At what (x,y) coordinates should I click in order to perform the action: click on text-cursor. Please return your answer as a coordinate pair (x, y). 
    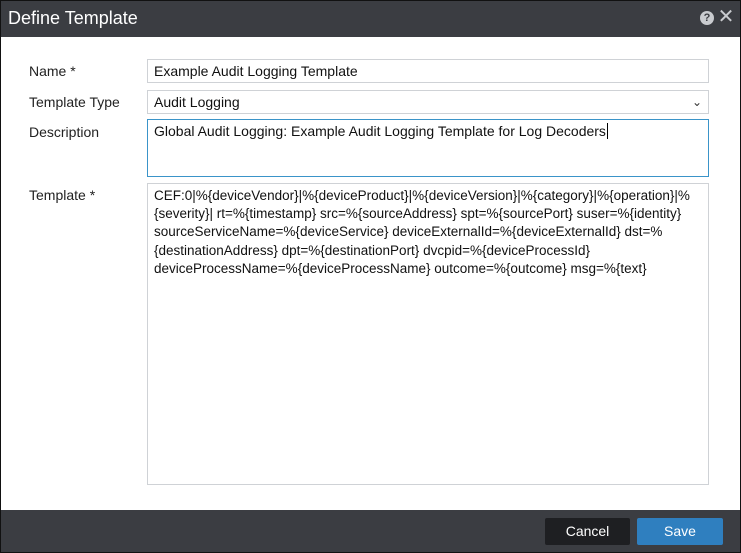
    Looking at the image, I should click on (607, 131).